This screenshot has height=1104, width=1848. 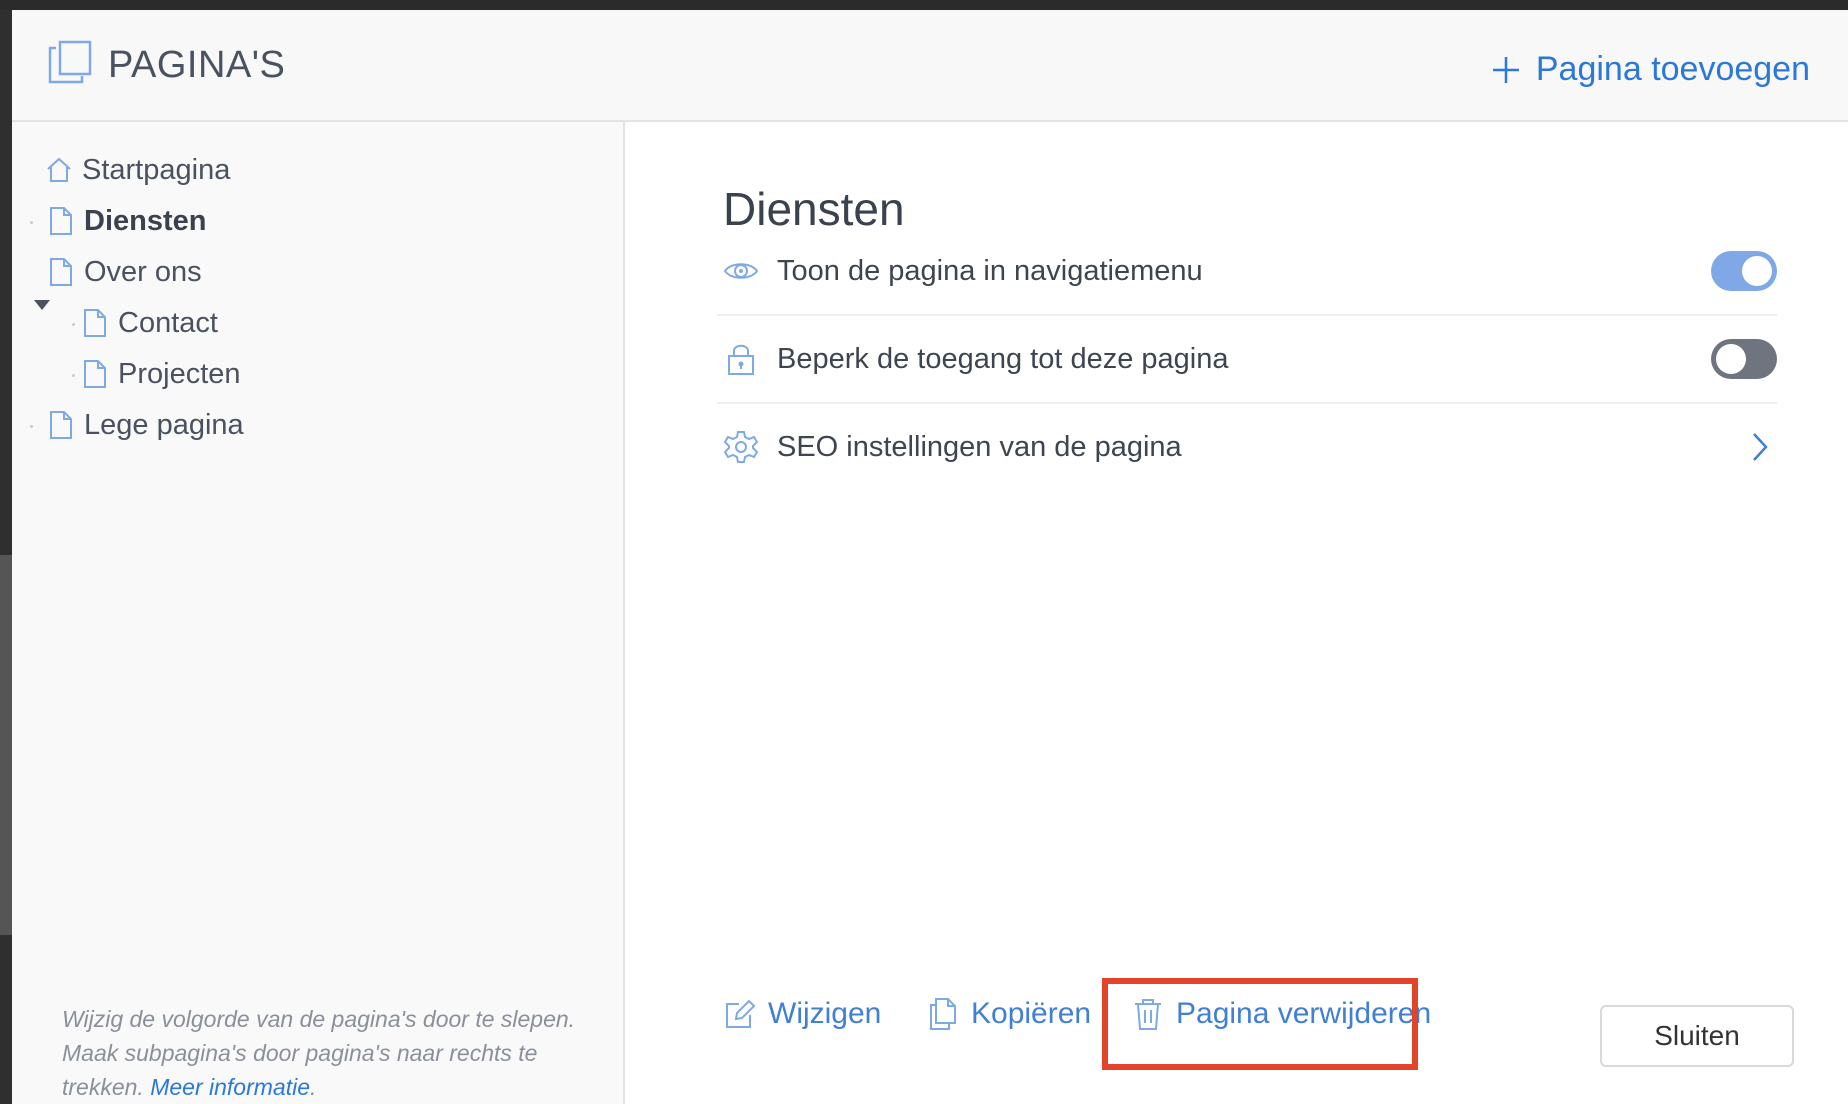 What do you see at coordinates (164, 424) in the screenshot?
I see `tree-item-label: Lege pagina` at bounding box center [164, 424].